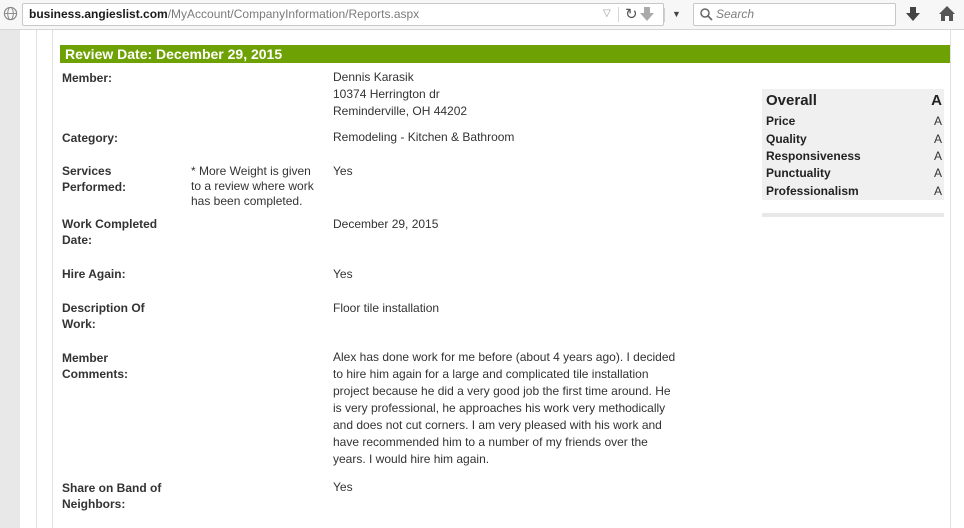 This screenshot has width=964, height=528. Describe the element at coordinates (812, 191) in the screenshot. I see `rating-label-professionalism: Professionalism` at that location.